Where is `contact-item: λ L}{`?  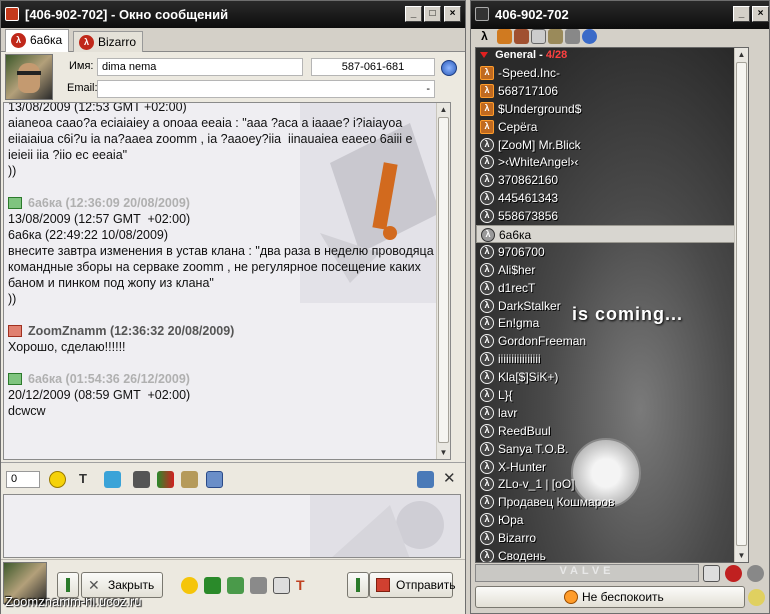
contact-item: λ L}{ is located at coordinates (612, 395).